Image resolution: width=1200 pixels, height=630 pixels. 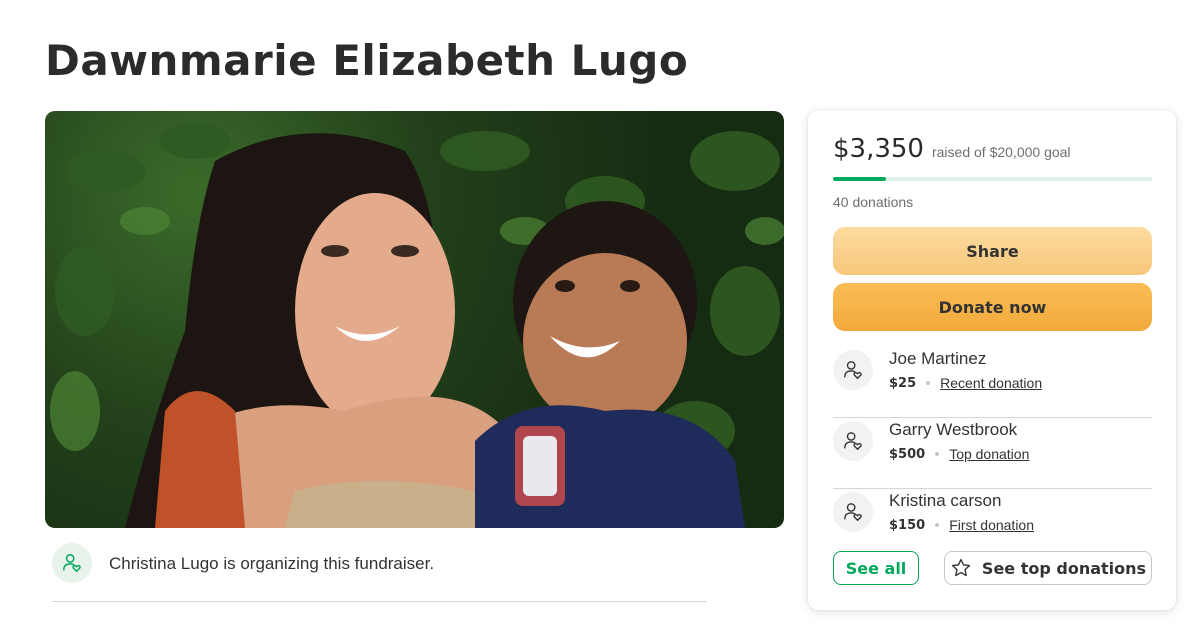 I want to click on user-heart-icon, so click(x=72, y=563).